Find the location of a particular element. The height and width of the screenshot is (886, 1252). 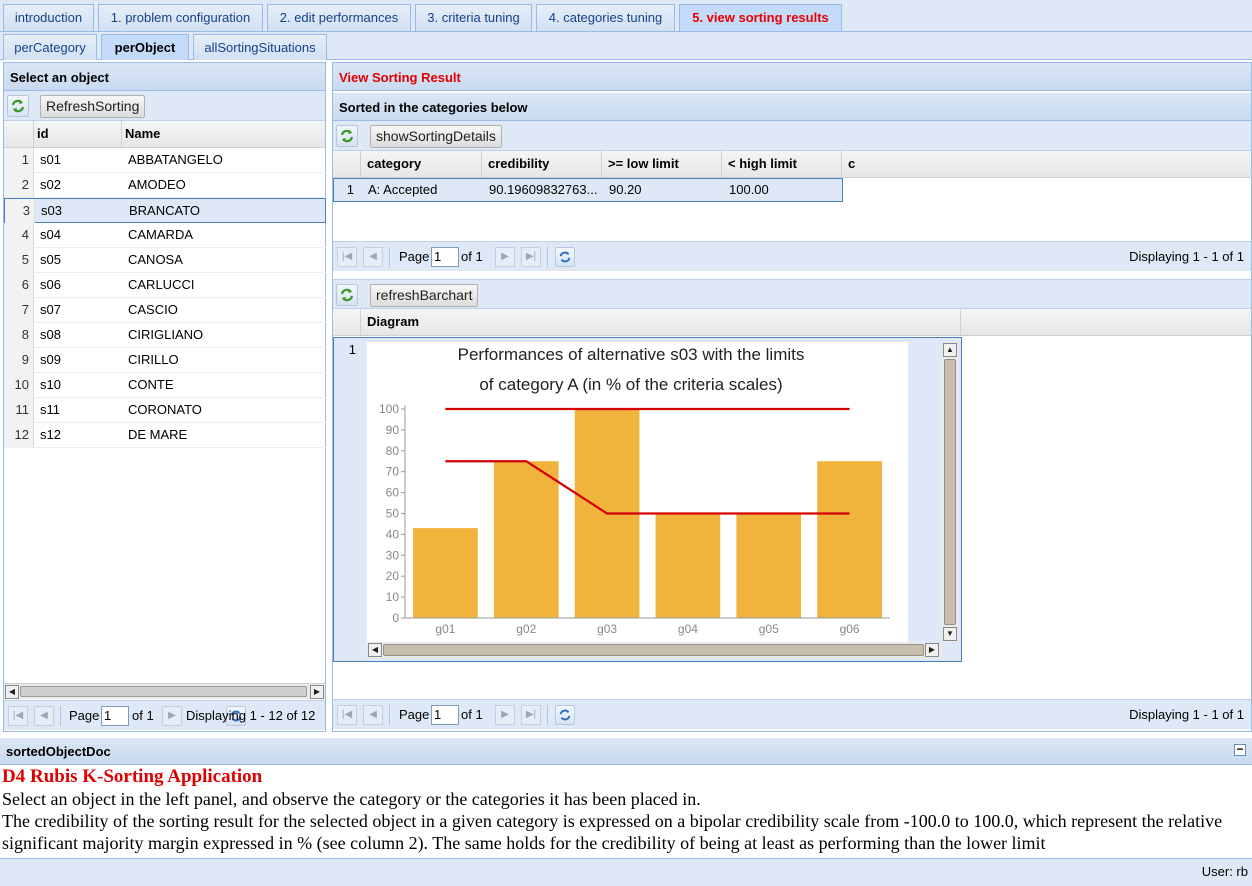

x-tick-label: g04 is located at coordinates (688, 629).